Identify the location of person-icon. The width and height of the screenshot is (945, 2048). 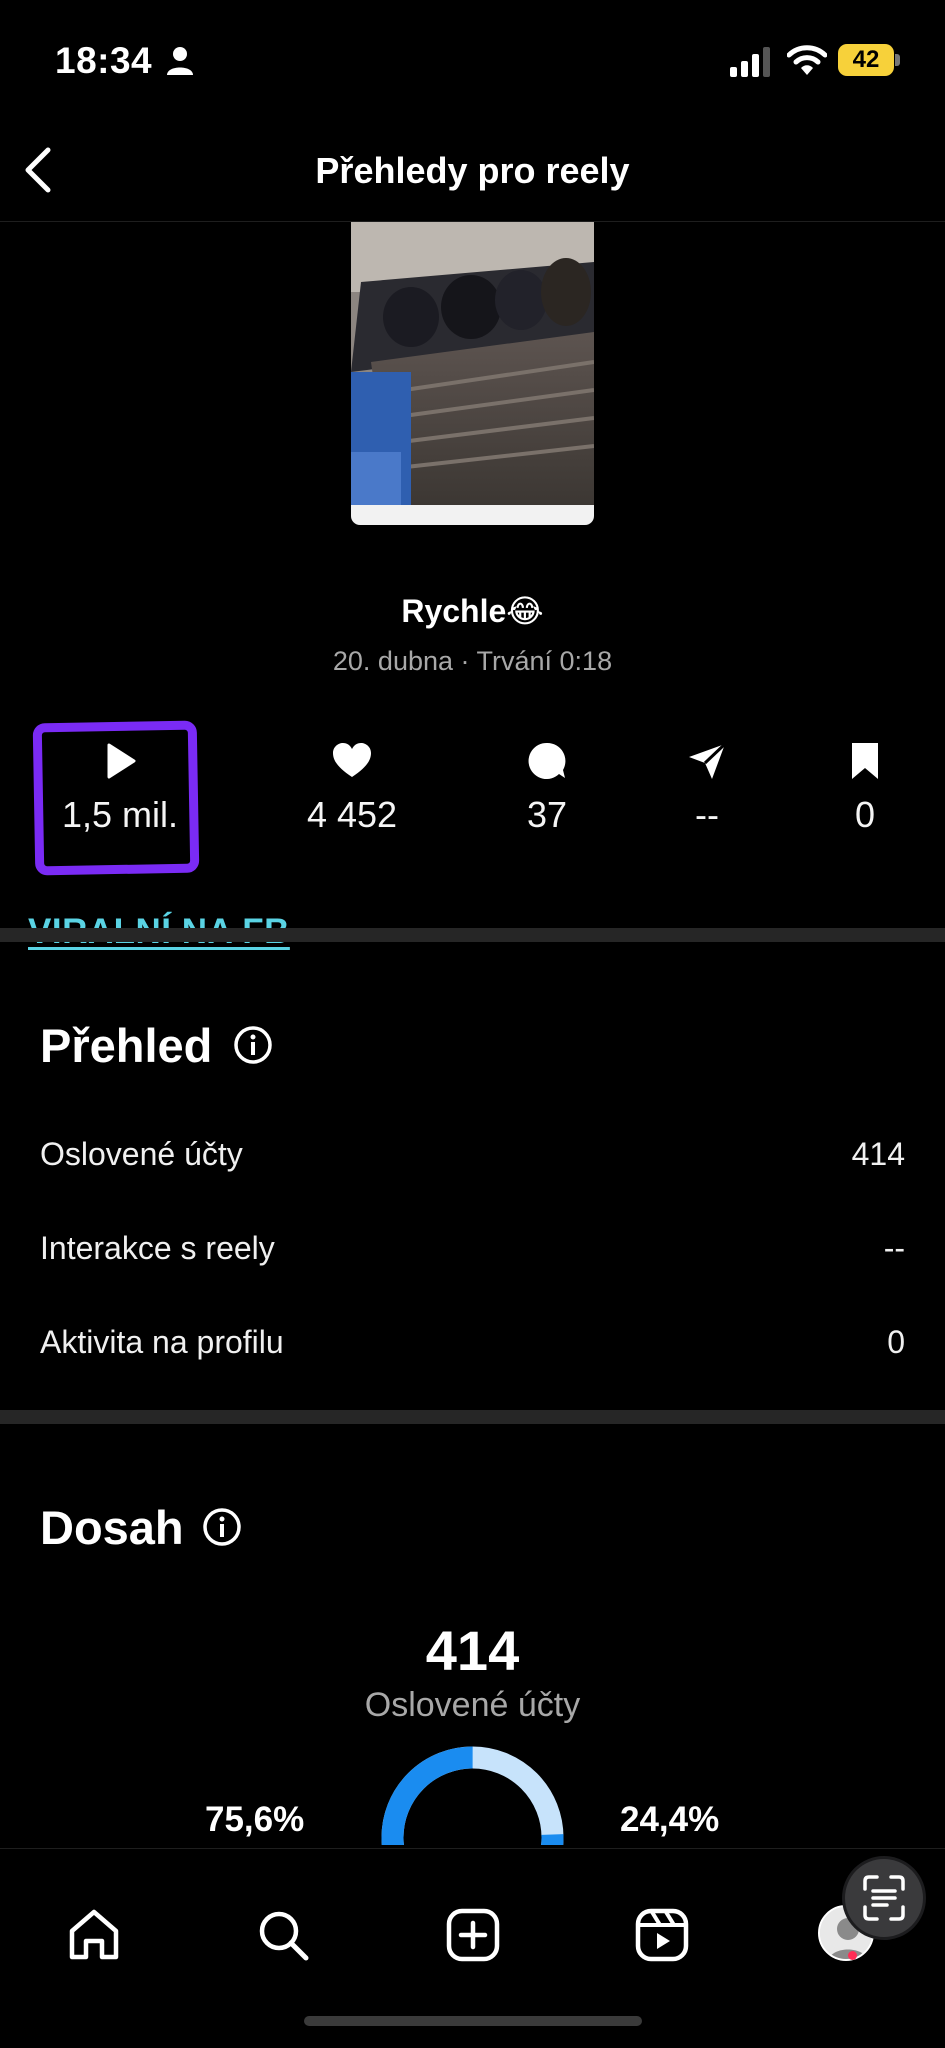
(180, 61).